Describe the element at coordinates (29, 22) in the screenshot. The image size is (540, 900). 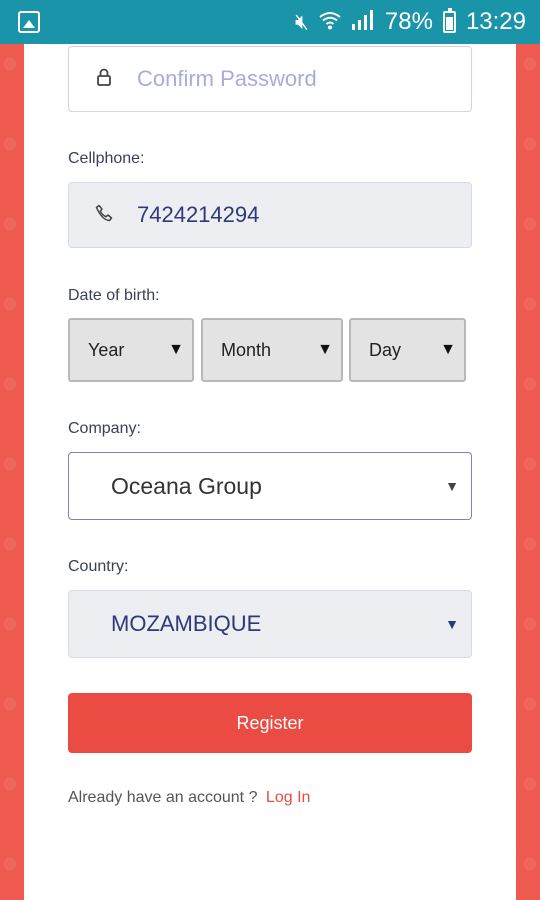
I see `gallery-icon` at that location.